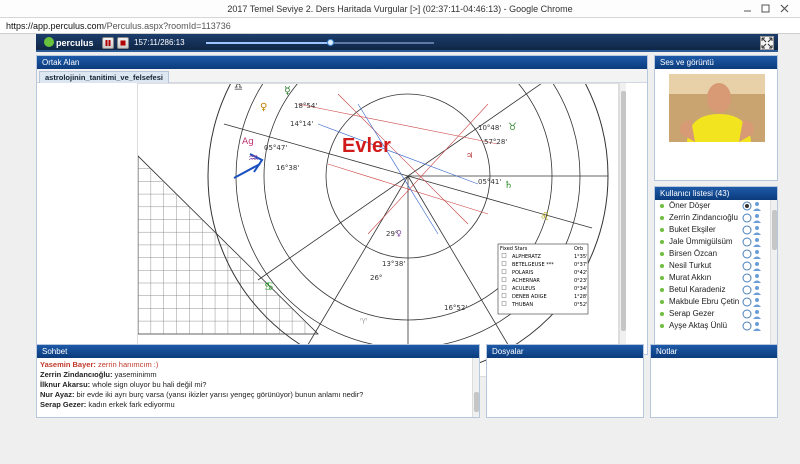 The height and width of the screenshot is (464, 800). I want to click on degree-label: 16°38', so click(287, 168).